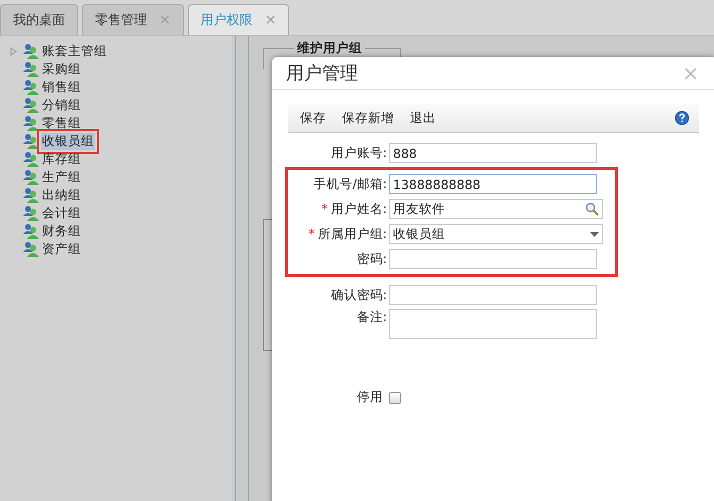 The height and width of the screenshot is (501, 714). I want to click on tree-item: 库存组, so click(61, 159).